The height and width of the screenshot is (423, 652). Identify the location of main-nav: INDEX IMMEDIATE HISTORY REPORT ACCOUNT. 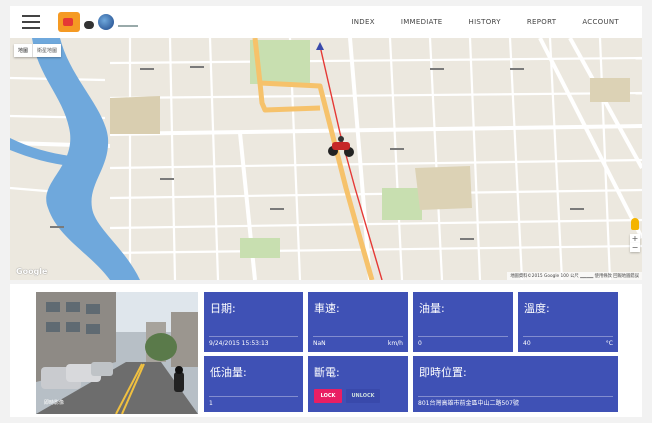
(485, 22).